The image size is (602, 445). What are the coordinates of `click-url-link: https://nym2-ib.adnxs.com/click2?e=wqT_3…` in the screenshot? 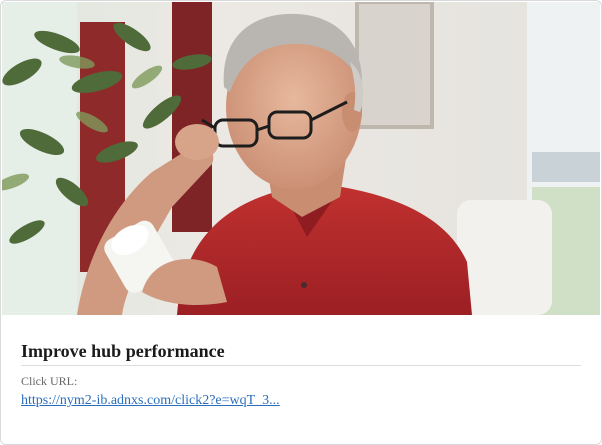 It's located at (150, 401).